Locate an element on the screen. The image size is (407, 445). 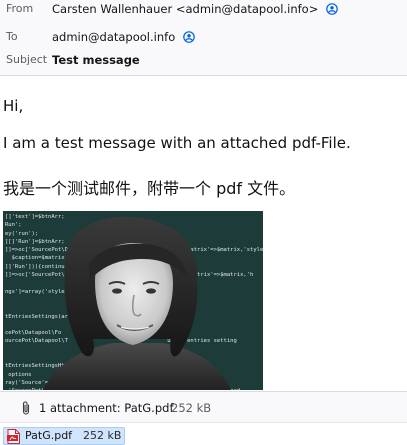
attachment-item-size: 252 kB is located at coordinates (102, 435).